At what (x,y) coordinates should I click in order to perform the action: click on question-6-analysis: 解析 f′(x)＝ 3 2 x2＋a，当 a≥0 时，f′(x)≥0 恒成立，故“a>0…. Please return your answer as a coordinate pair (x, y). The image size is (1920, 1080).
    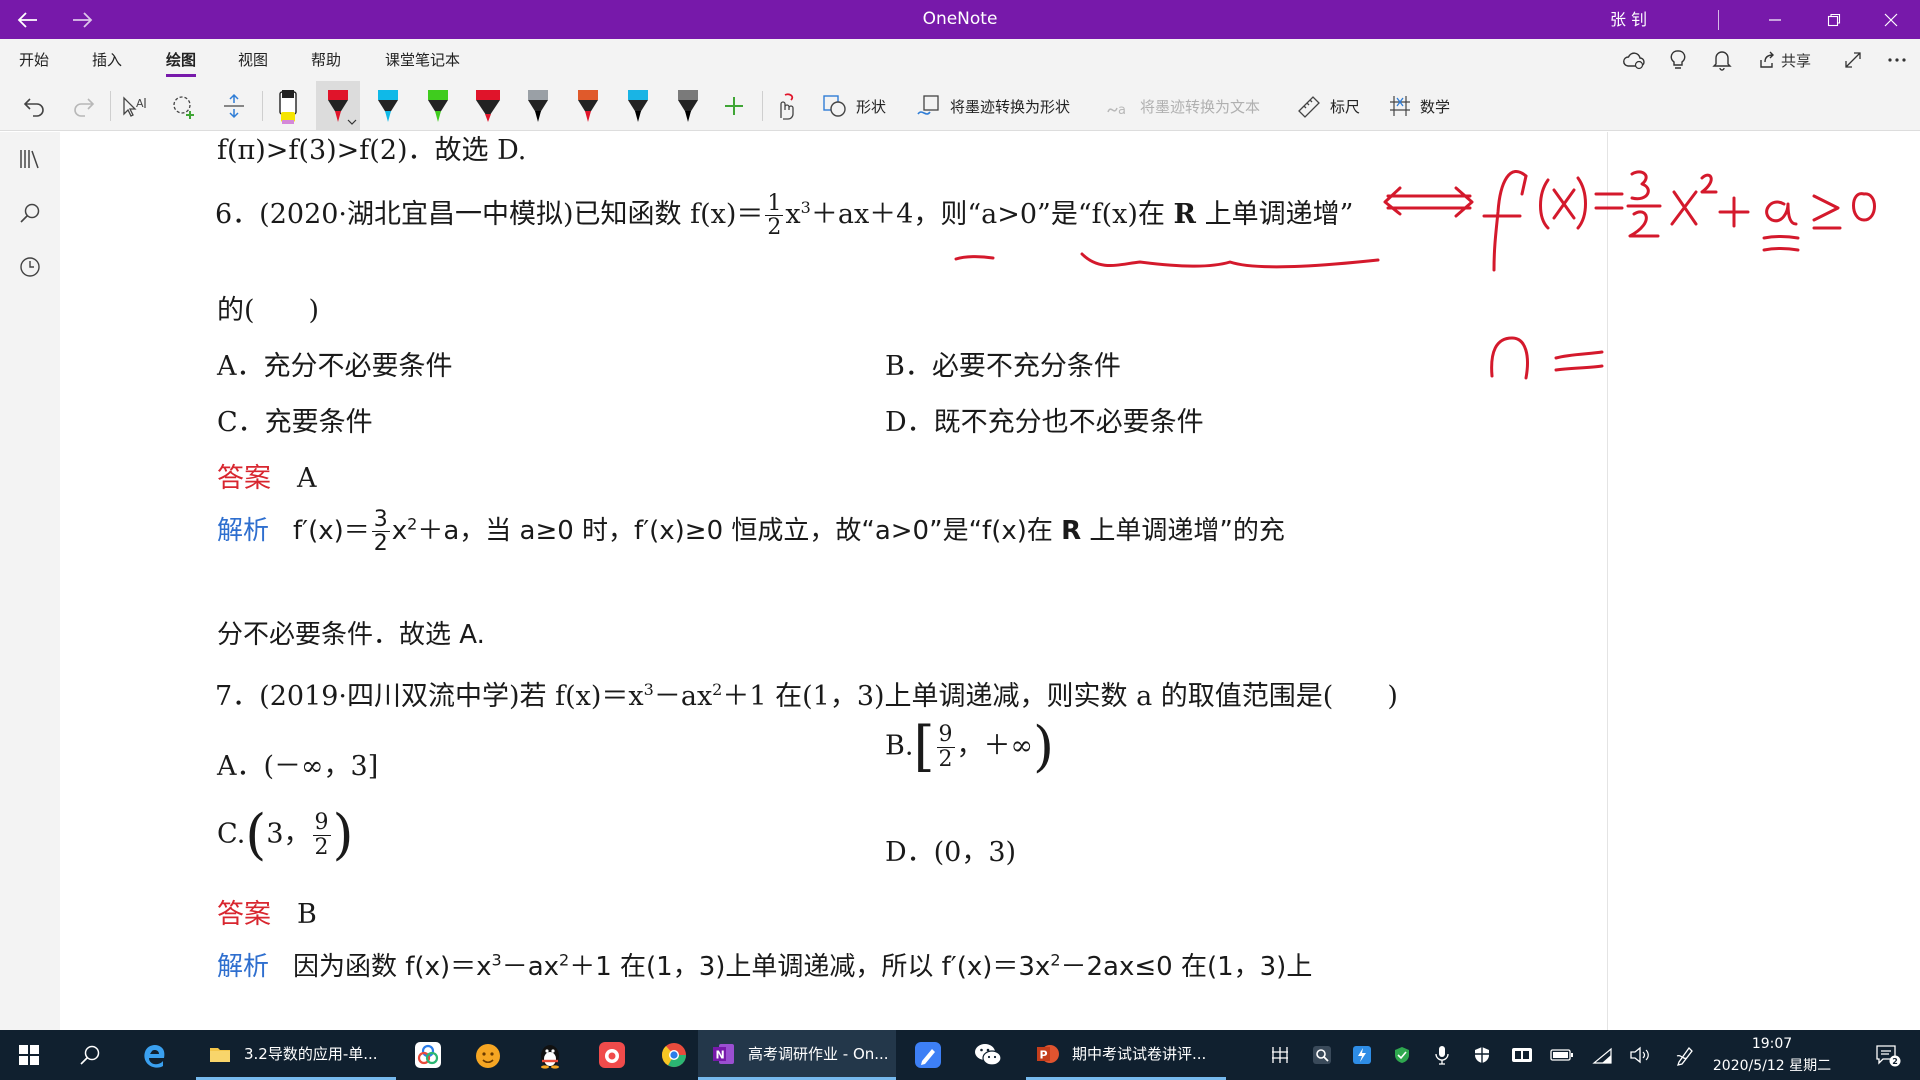
    Looking at the image, I should click on (751, 532).